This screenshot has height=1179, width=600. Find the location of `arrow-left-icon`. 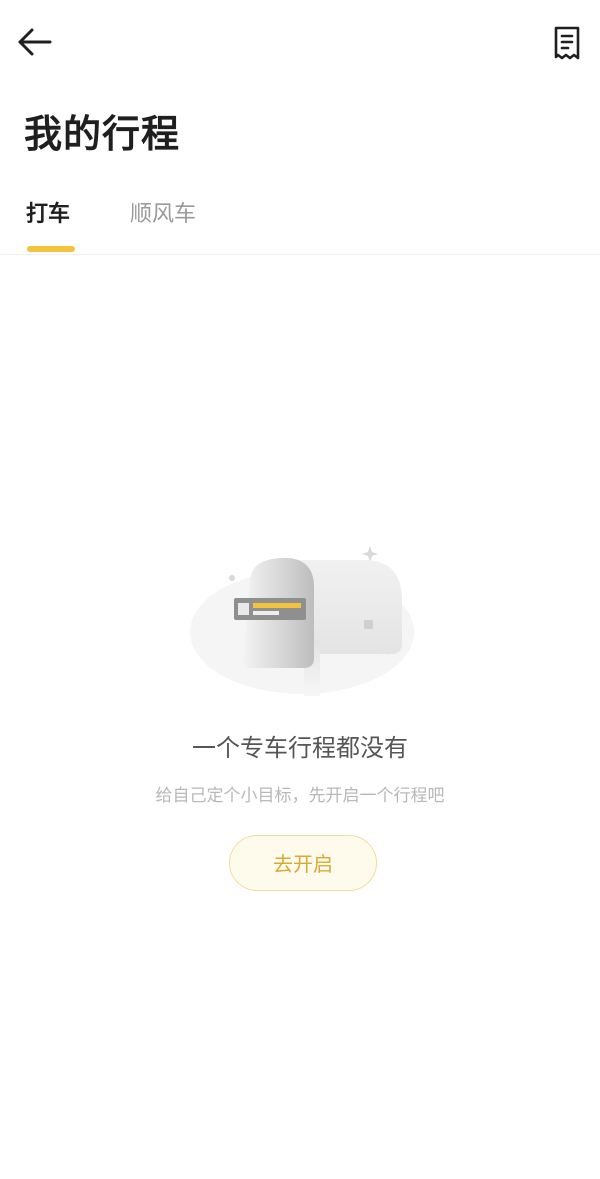

arrow-left-icon is located at coordinates (35, 42).